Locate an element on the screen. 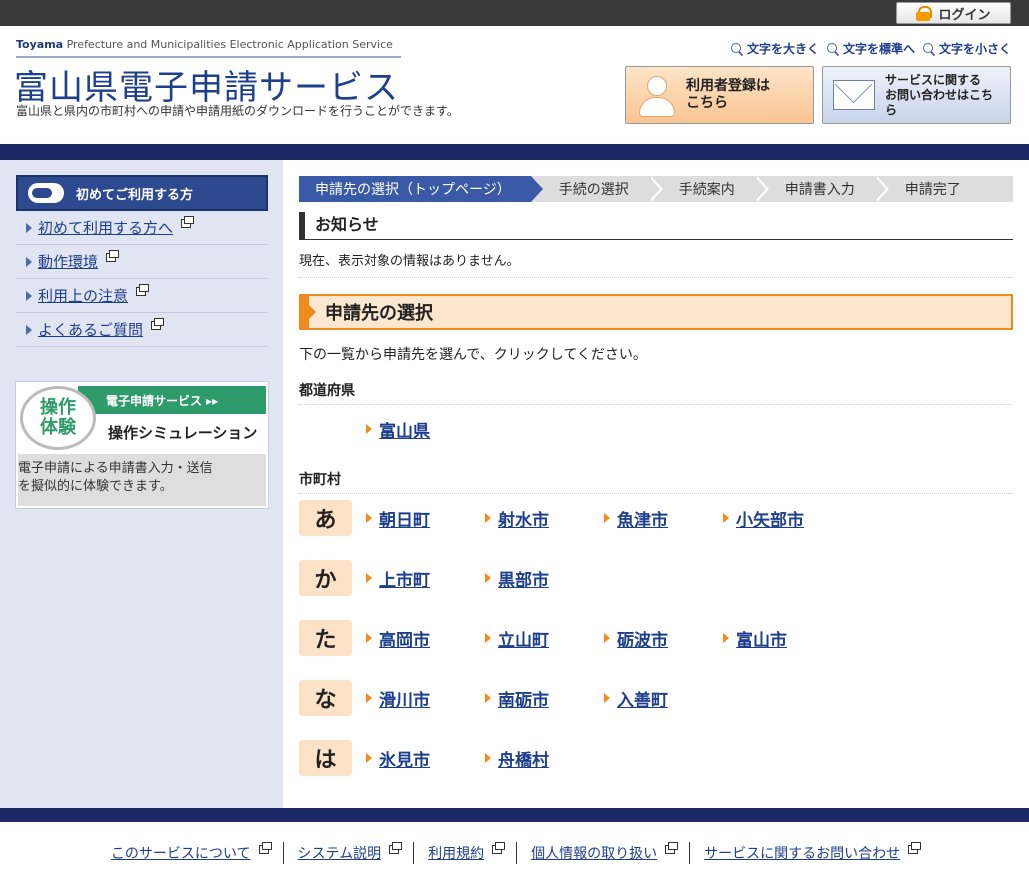 This screenshot has width=1029, height=884. kana-row-ka: か 上市町 黒部市 is located at coordinates (656, 578).